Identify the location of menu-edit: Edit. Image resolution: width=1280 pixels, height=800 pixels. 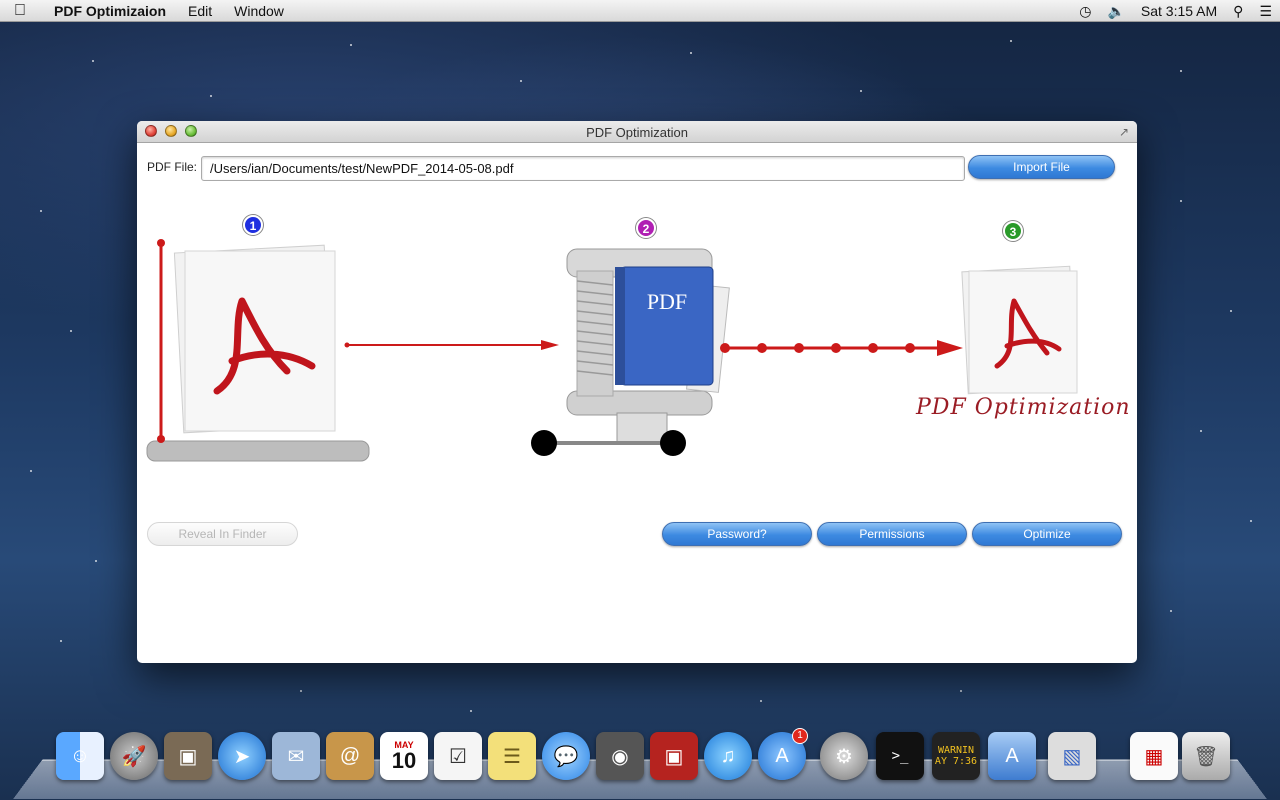
(200, 11).